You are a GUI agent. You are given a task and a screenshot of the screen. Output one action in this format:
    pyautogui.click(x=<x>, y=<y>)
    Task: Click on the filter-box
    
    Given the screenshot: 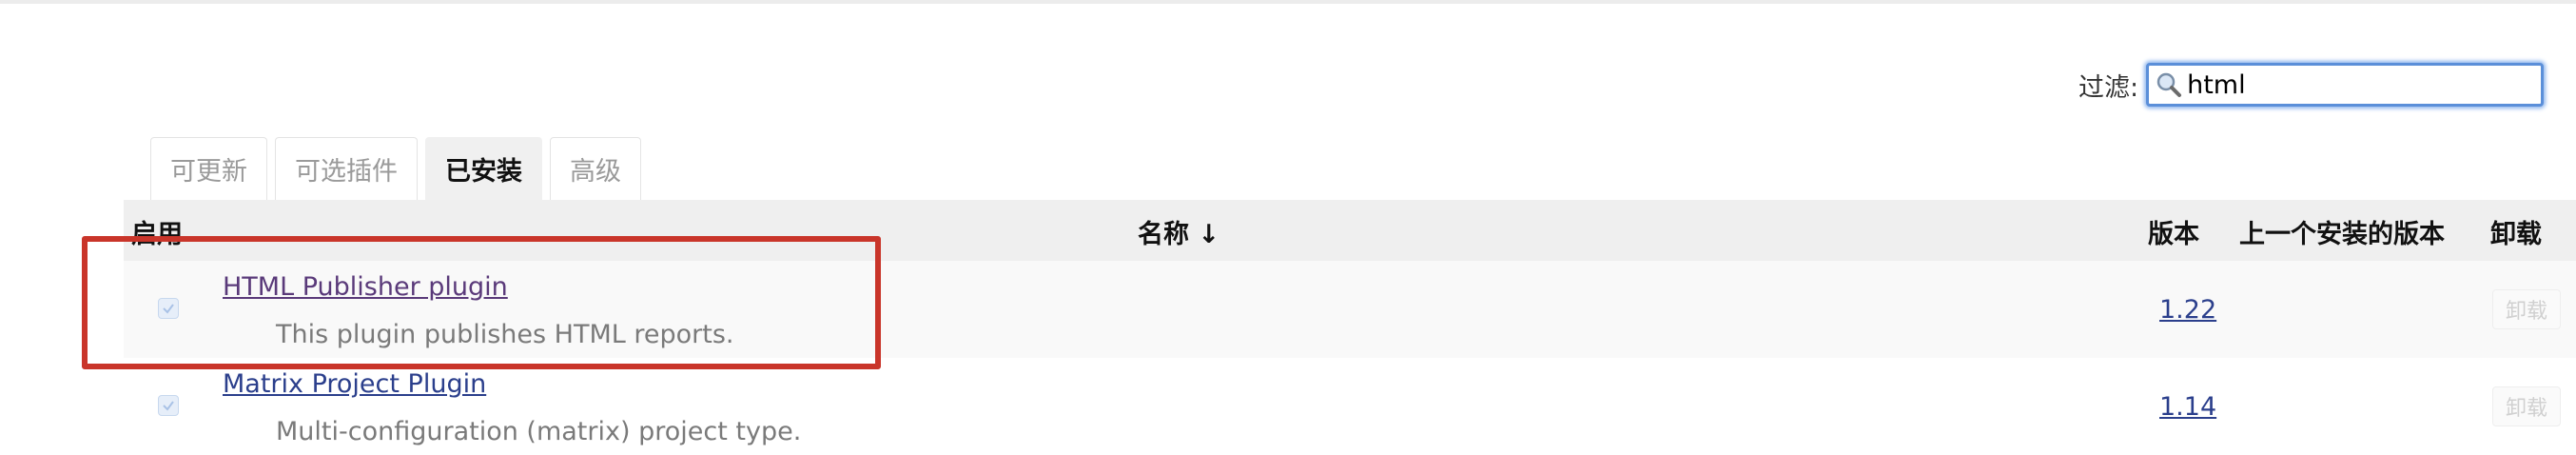 What is the action you would take?
    pyautogui.click(x=2346, y=85)
    